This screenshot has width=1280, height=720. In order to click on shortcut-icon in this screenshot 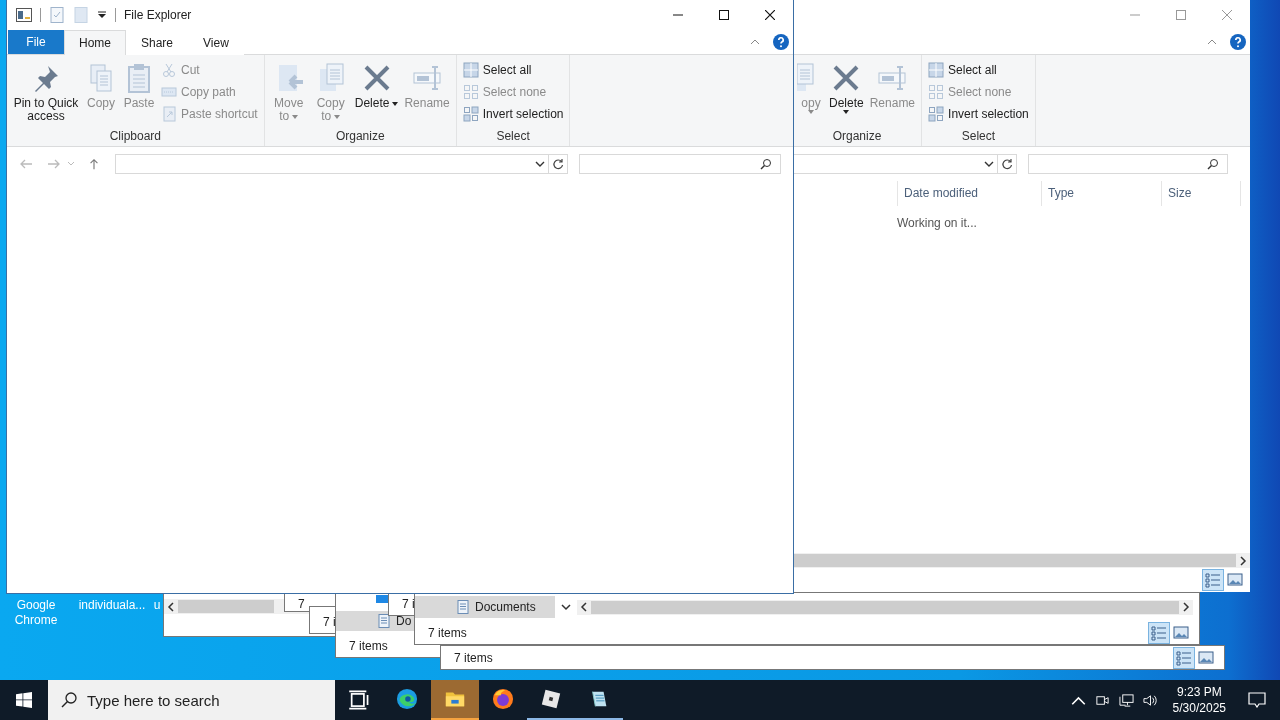, I will do `click(169, 114)`.